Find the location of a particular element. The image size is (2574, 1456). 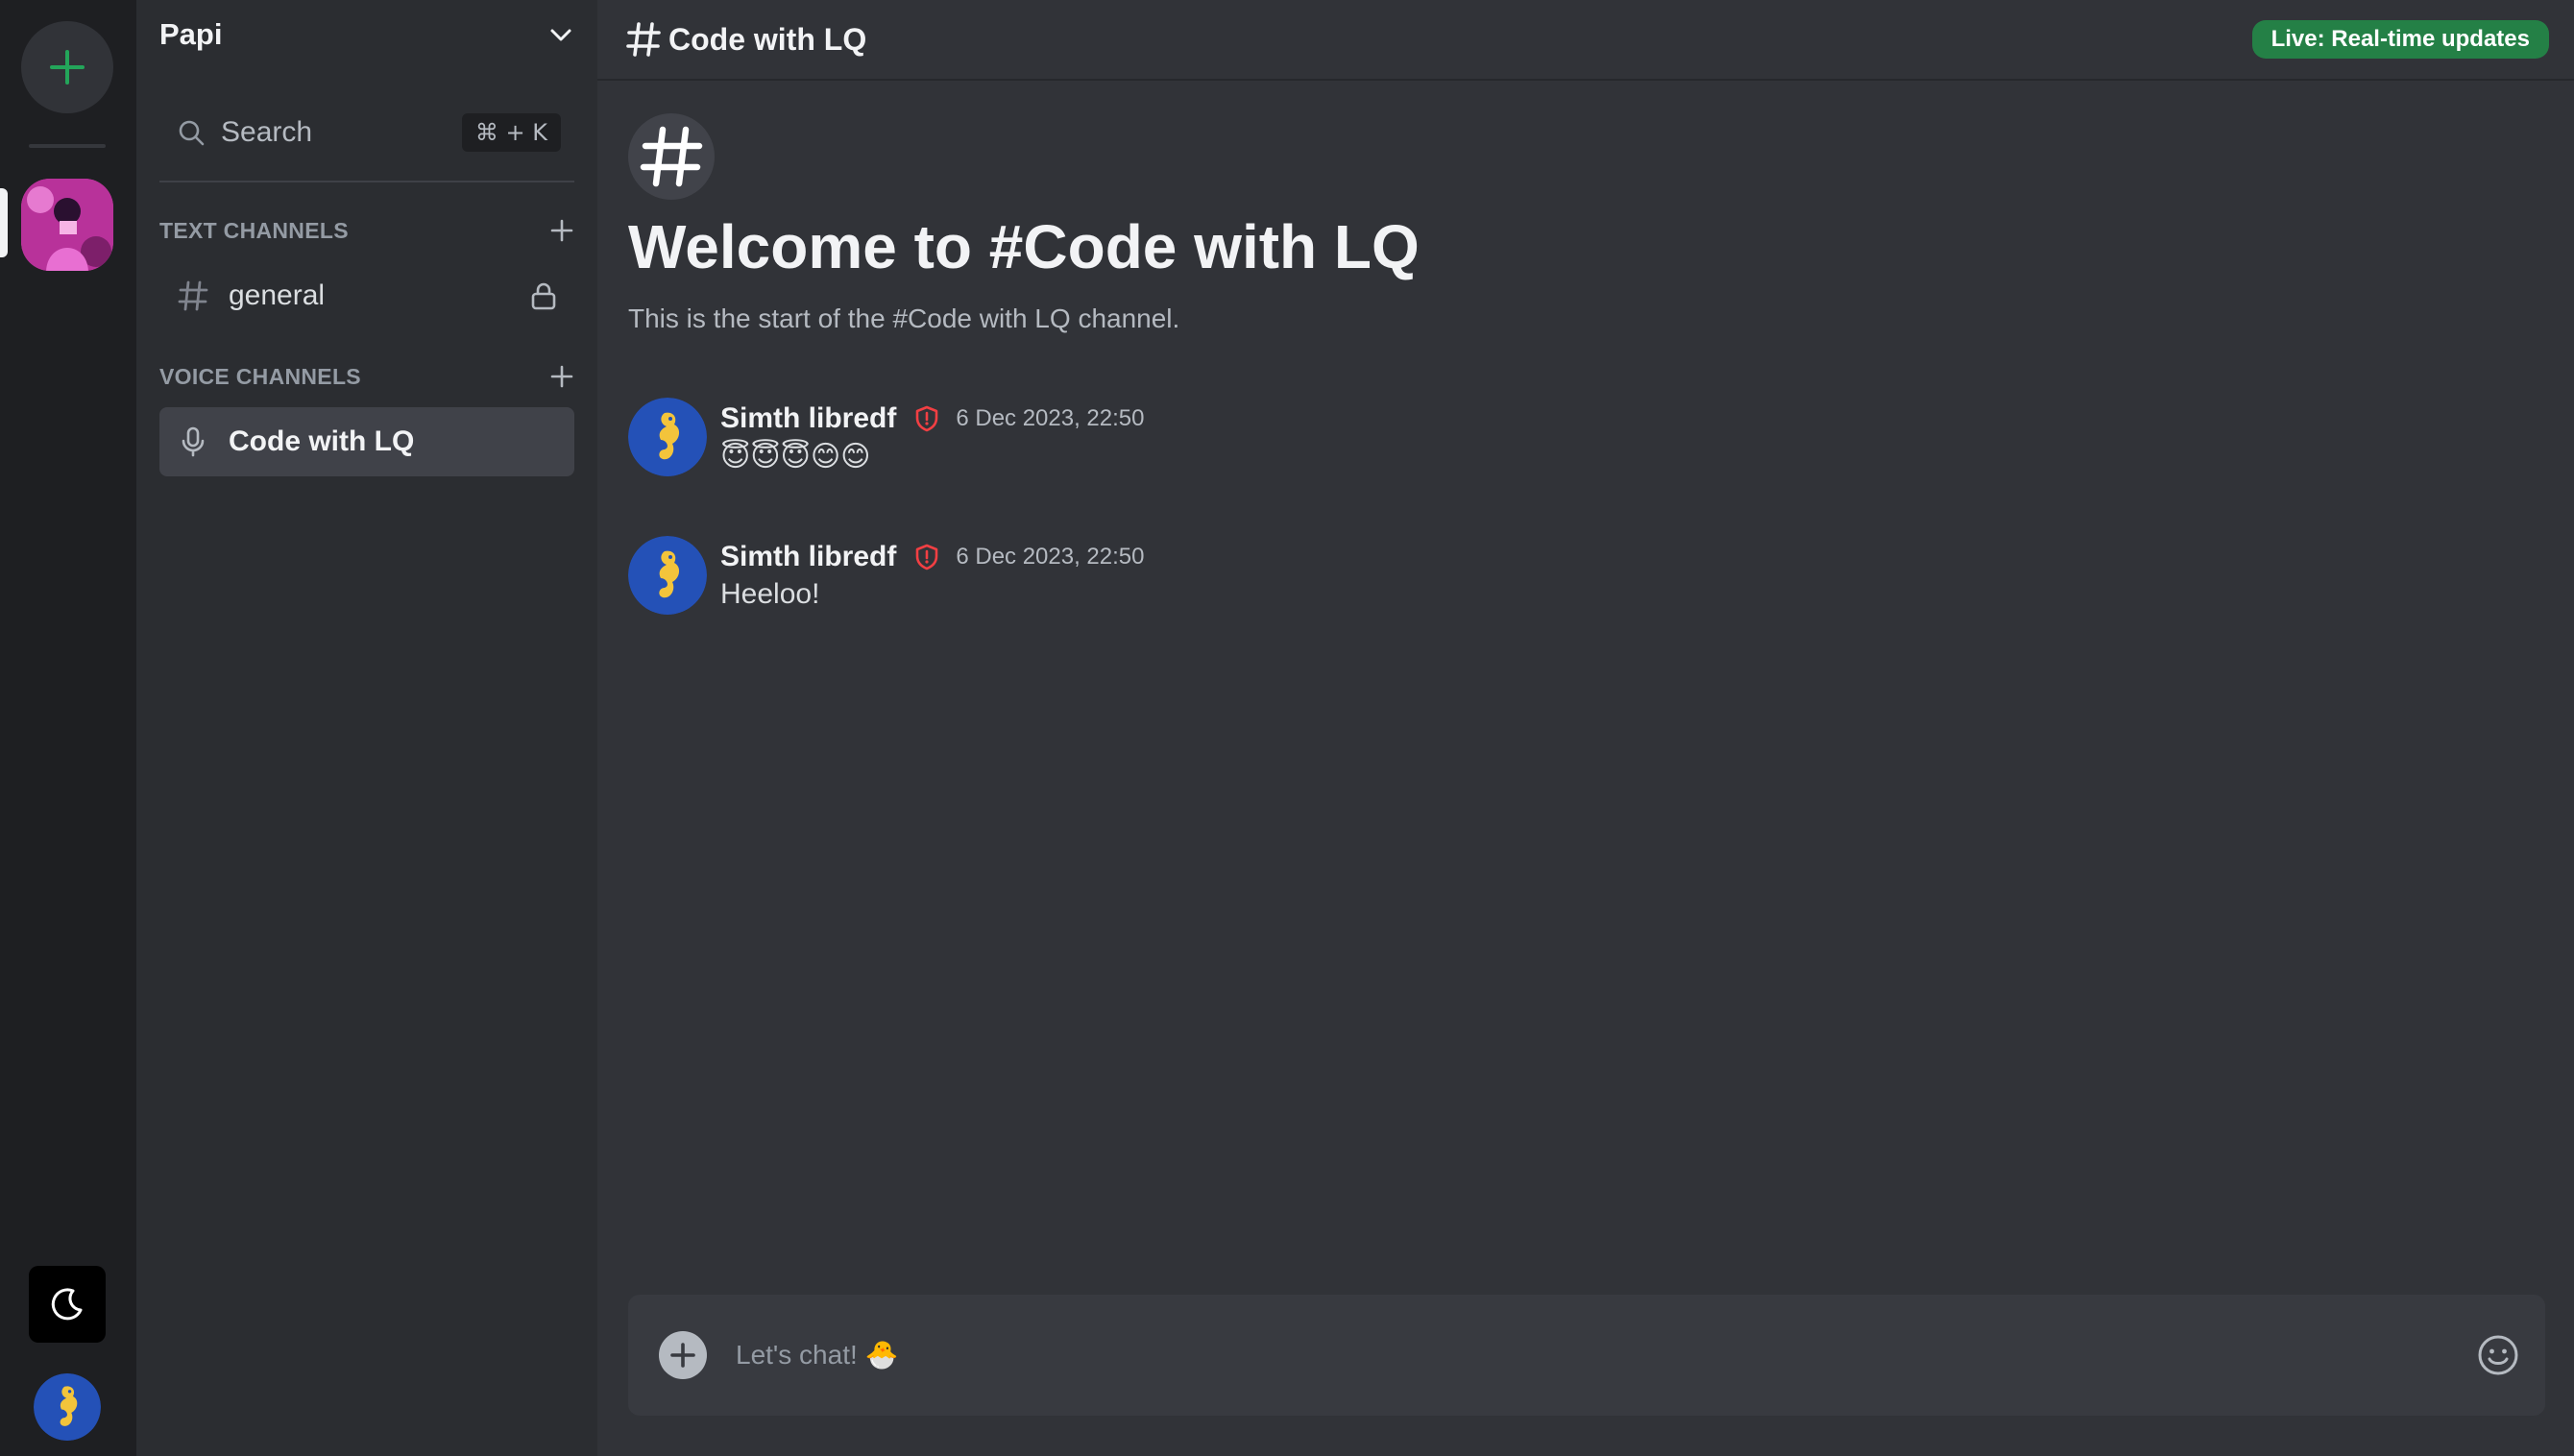

server-avatar-image is located at coordinates (67, 225).